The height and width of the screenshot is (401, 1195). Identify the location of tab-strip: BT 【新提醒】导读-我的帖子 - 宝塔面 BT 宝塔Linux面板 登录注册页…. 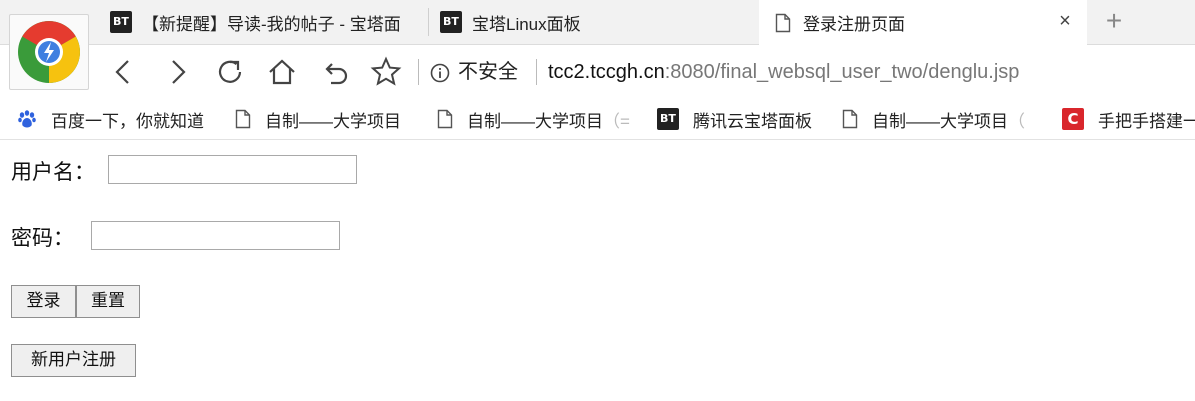
(597, 22).